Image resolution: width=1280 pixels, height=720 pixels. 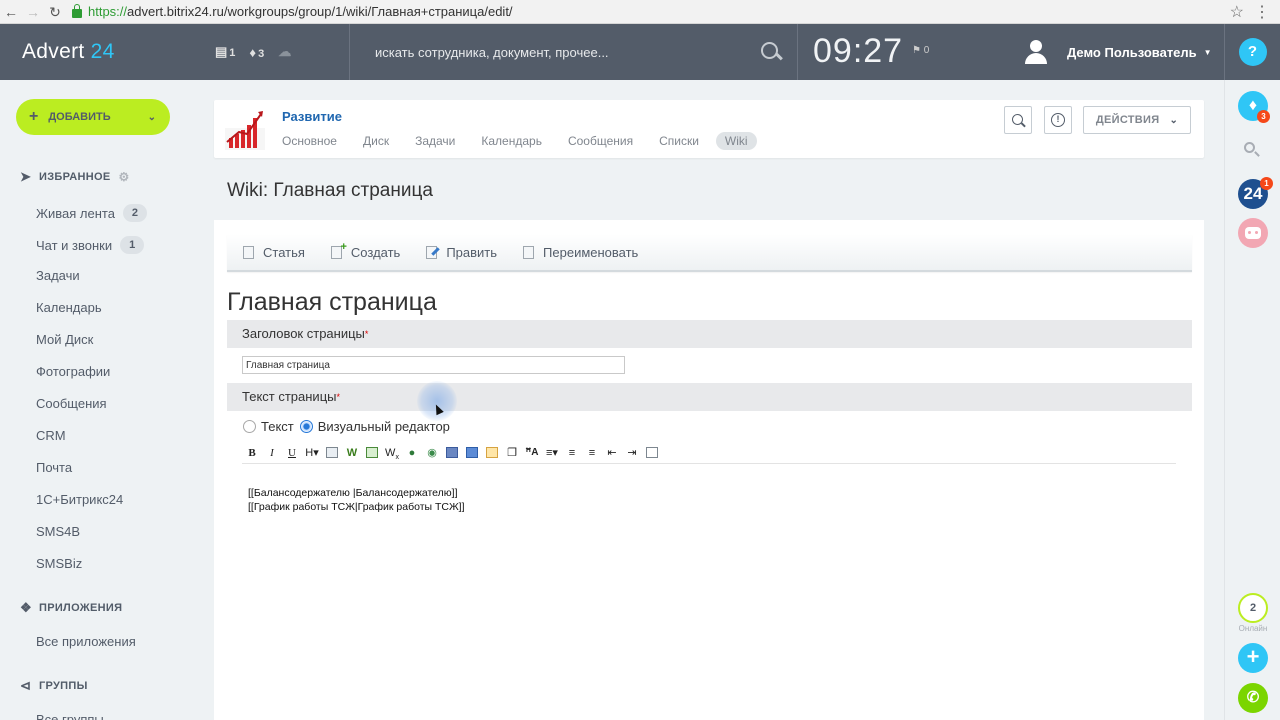 I want to click on numbered-list-icon: ≡, so click(x=572, y=453).